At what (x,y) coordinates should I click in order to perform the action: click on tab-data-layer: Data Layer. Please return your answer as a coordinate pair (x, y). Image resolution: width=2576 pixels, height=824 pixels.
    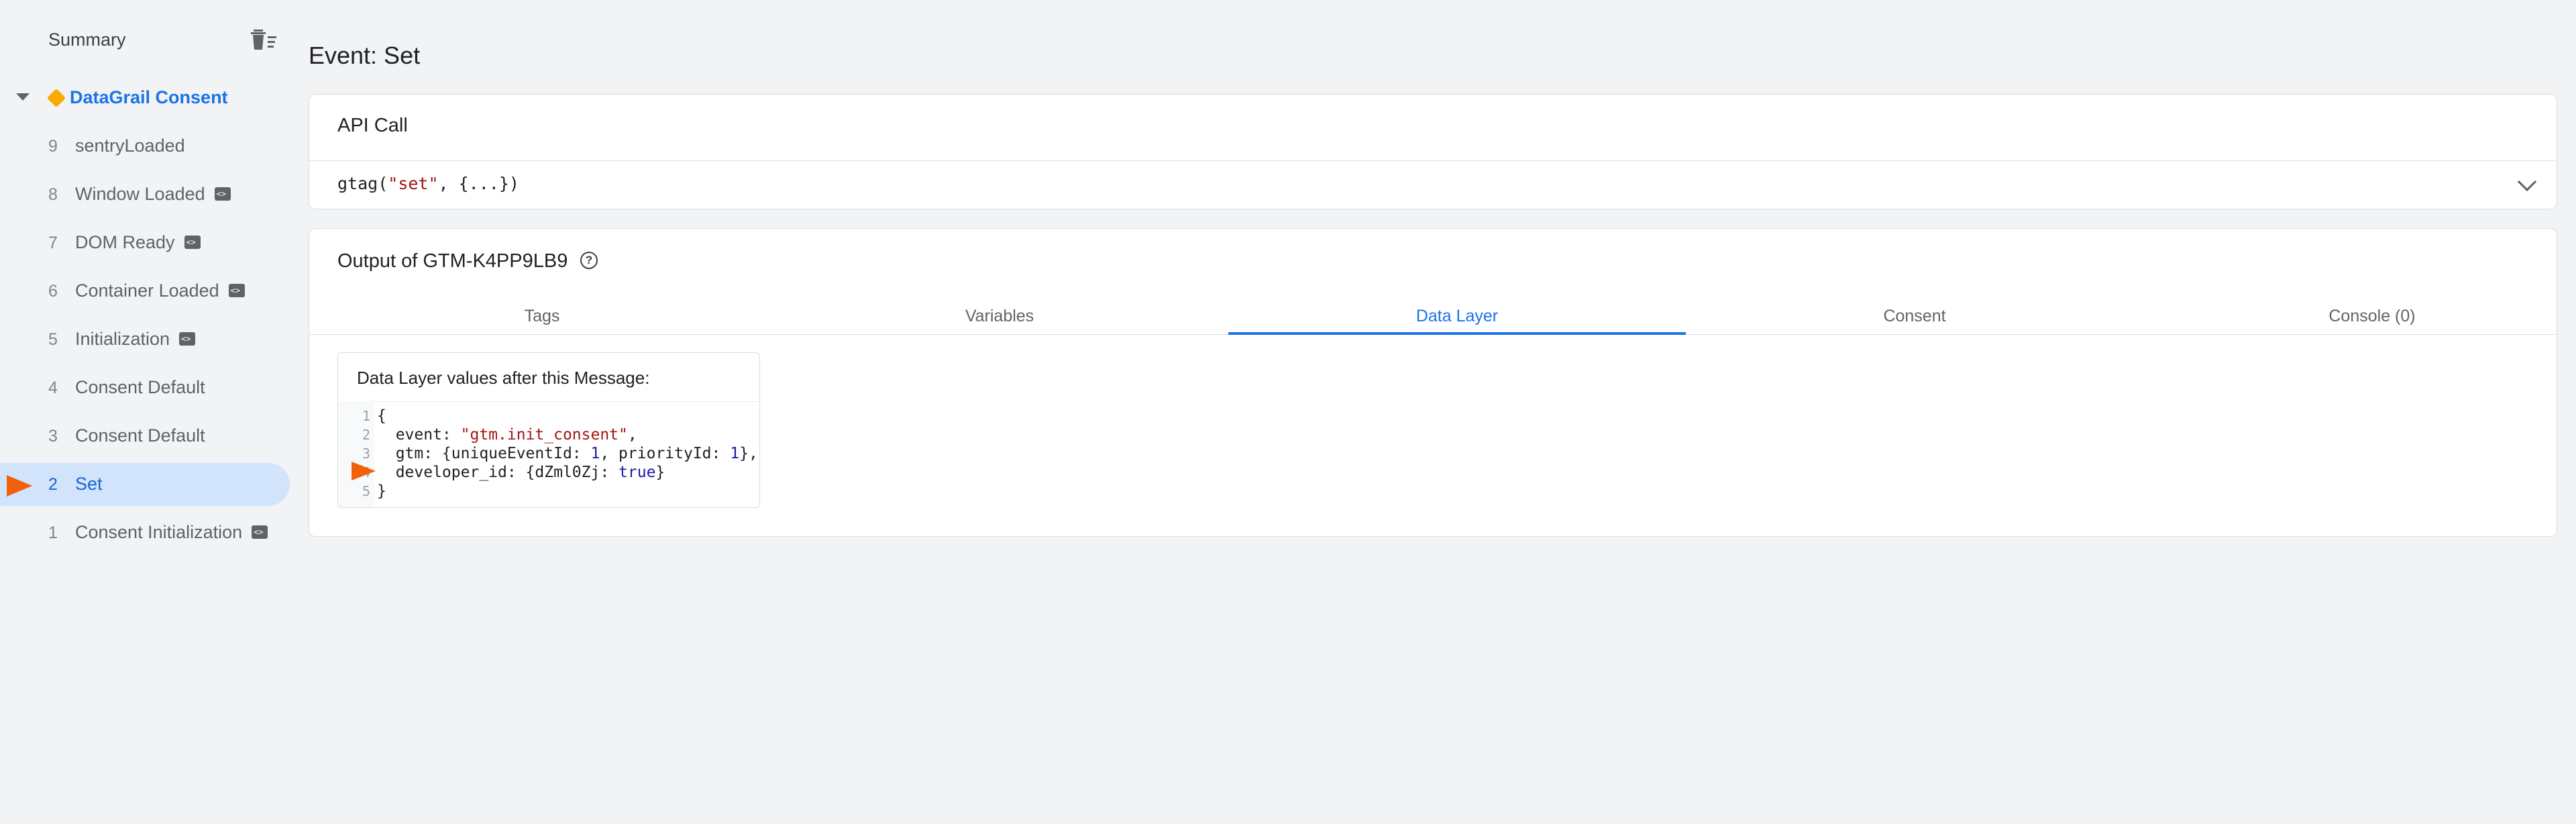
    Looking at the image, I should click on (1457, 315).